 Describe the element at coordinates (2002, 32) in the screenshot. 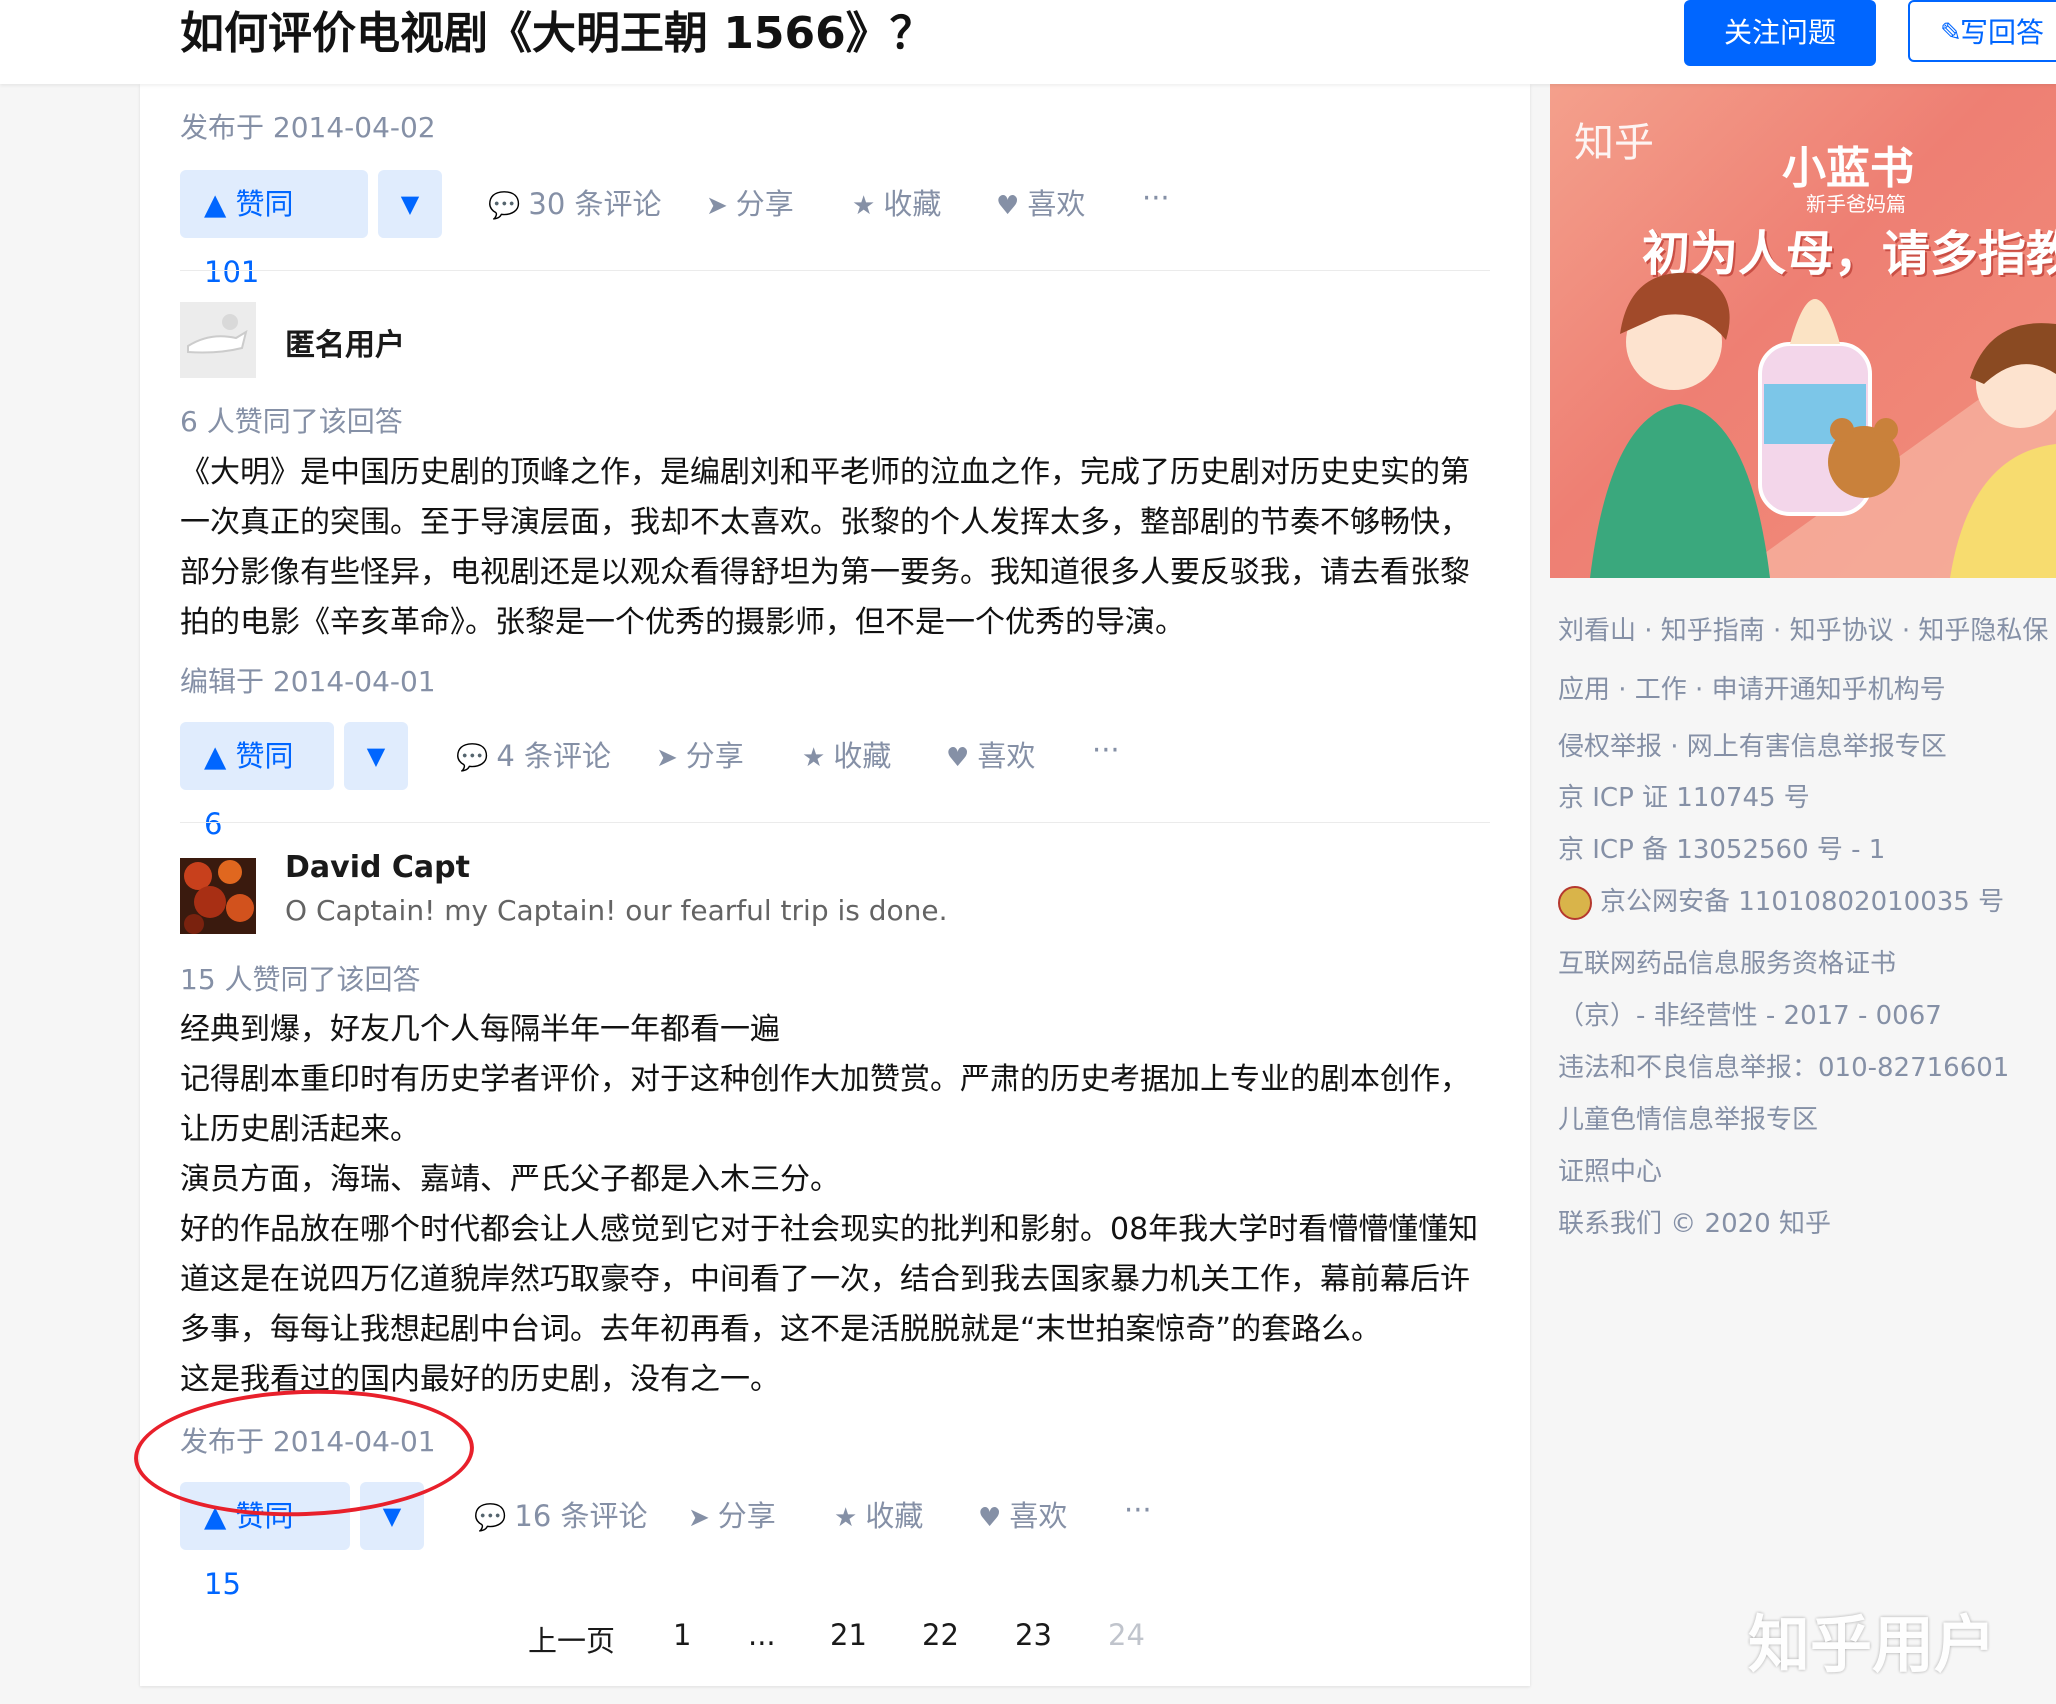

I see `write-answer-label: 写回答` at that location.